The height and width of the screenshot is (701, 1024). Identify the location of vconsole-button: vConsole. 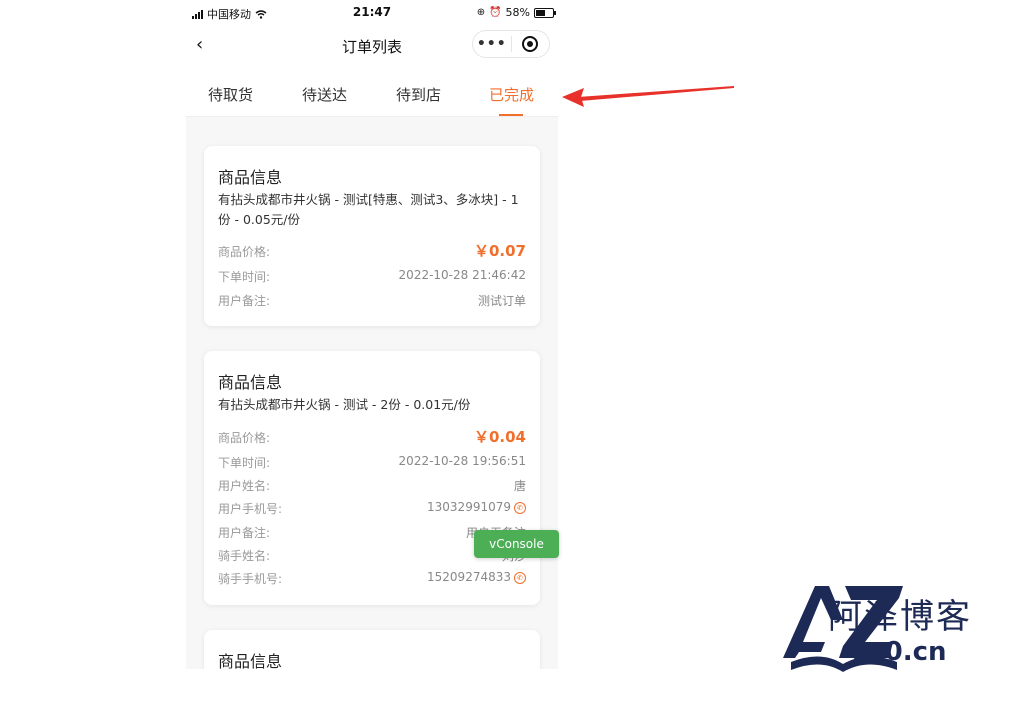
(516, 544).